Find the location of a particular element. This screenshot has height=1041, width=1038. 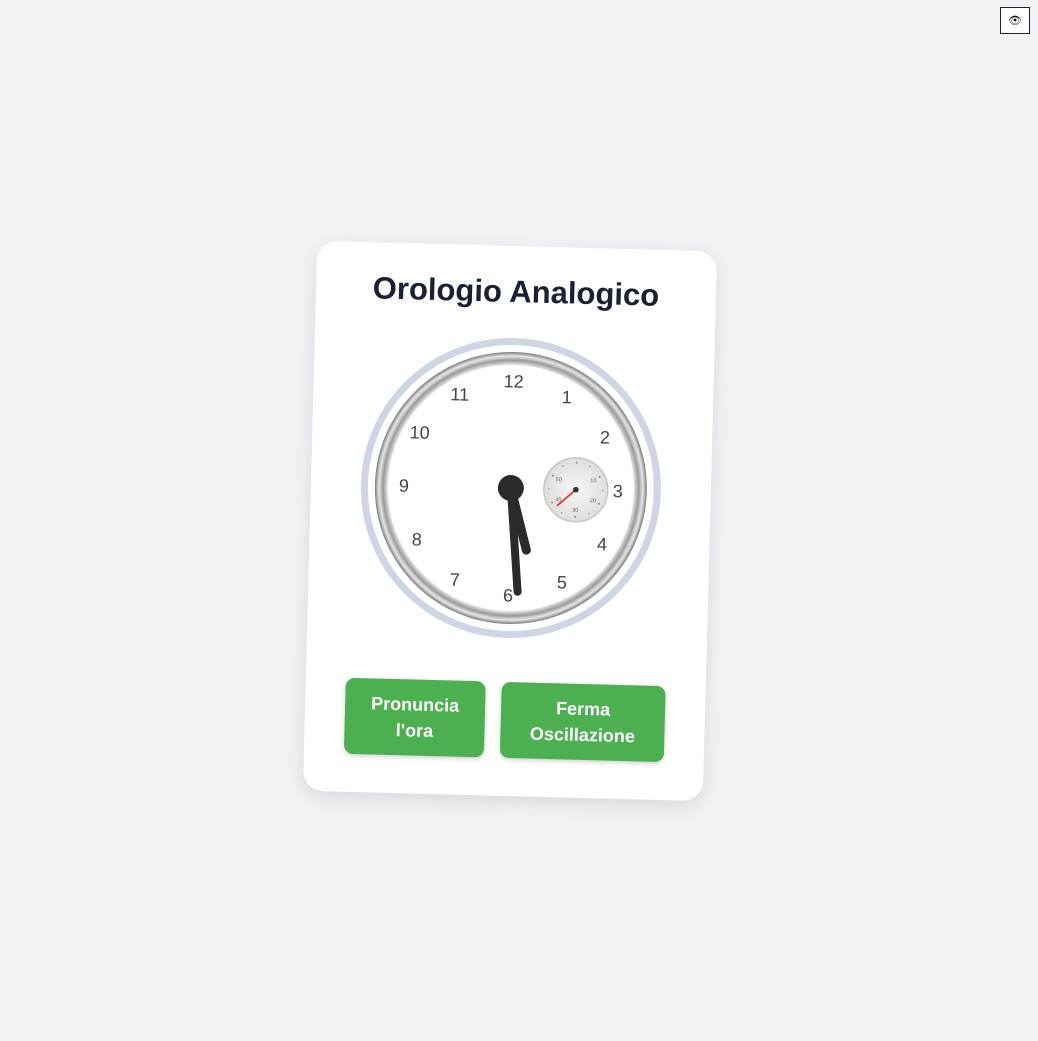

visibility-toggle-button: 👁 is located at coordinates (1015, 20).